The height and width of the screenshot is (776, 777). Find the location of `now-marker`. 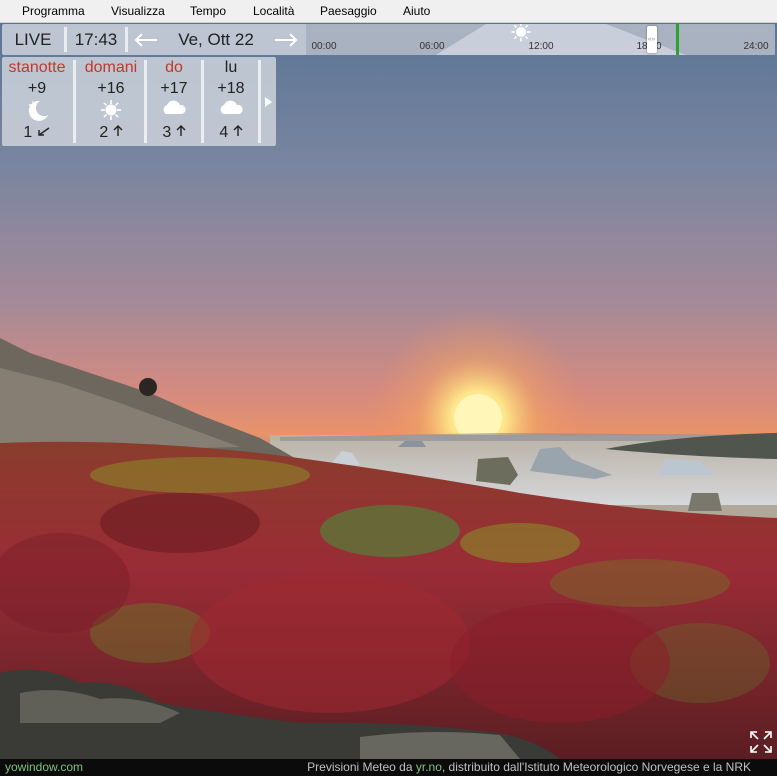

now-marker is located at coordinates (677, 39).